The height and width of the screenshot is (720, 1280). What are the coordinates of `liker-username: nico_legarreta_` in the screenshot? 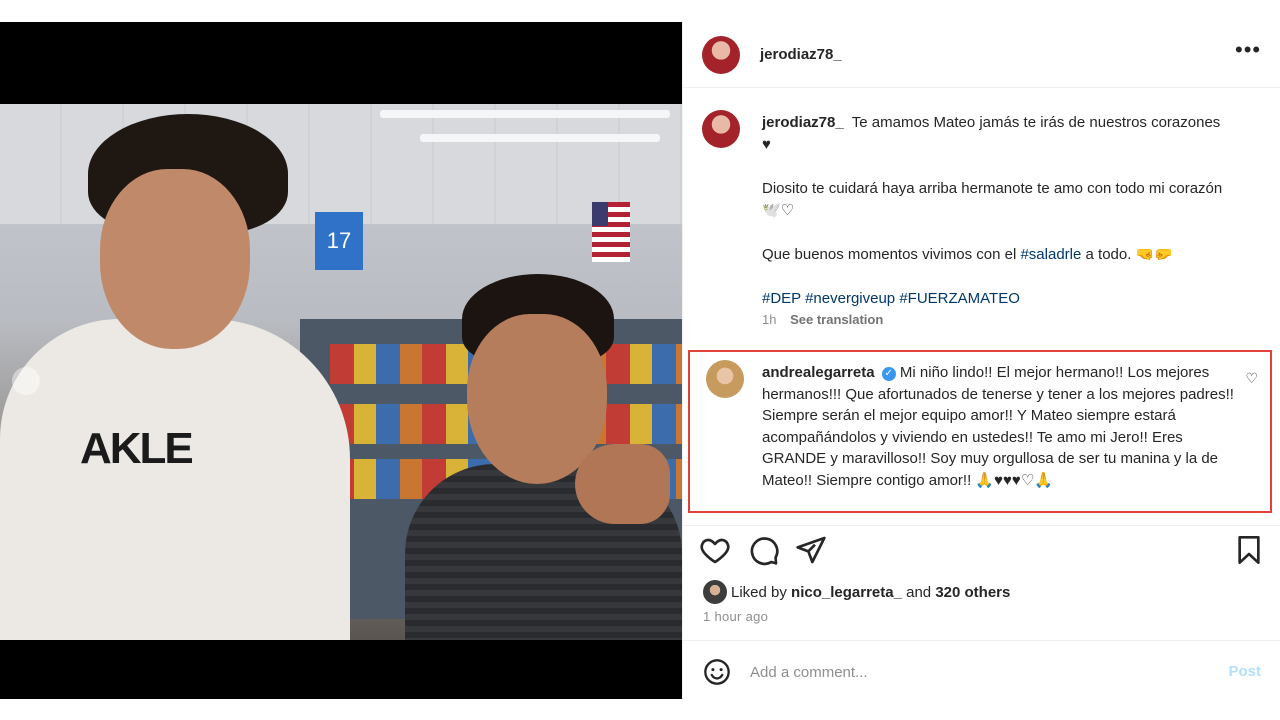 It's located at (846, 592).